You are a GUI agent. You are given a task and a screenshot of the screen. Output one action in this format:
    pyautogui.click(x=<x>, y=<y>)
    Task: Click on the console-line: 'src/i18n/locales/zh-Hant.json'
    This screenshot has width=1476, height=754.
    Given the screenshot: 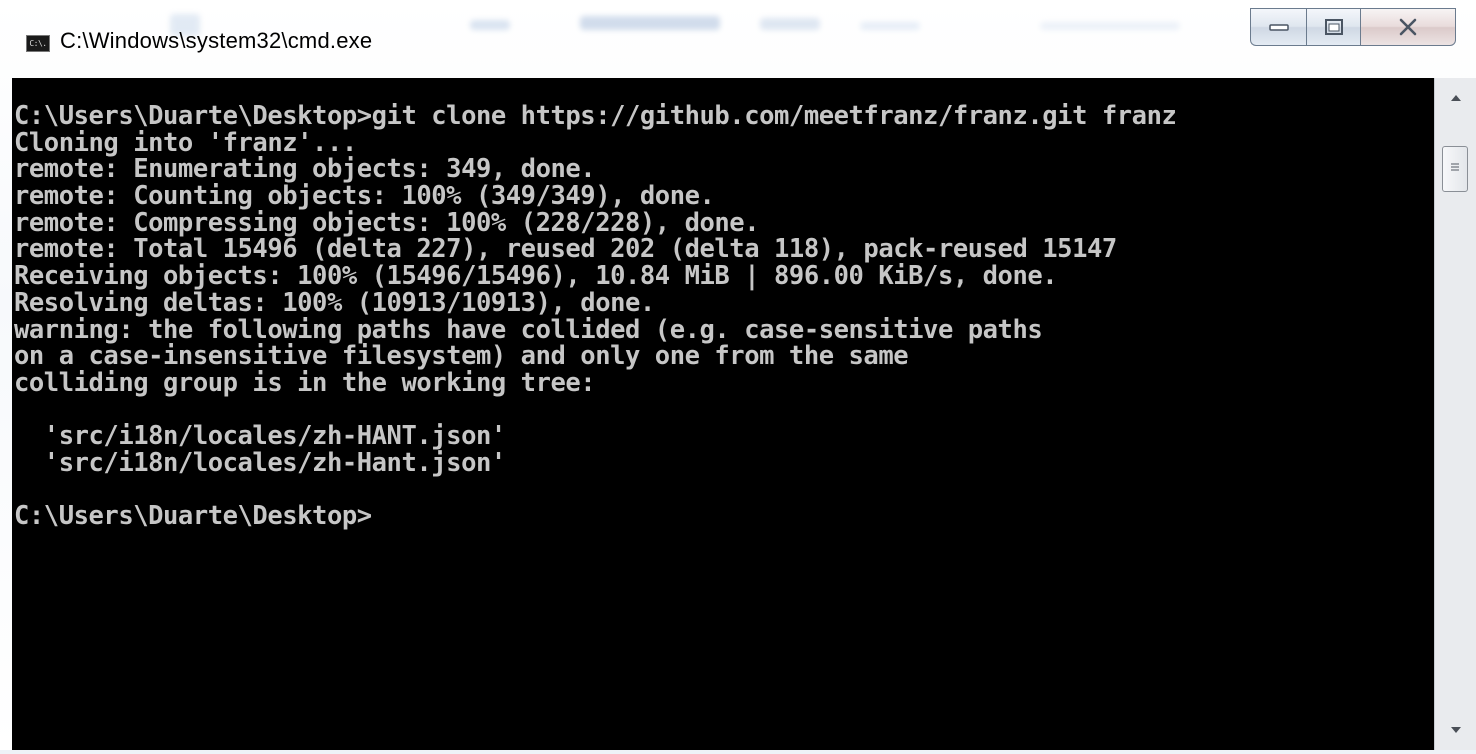 What is the action you would take?
    pyautogui.click(x=260, y=462)
    